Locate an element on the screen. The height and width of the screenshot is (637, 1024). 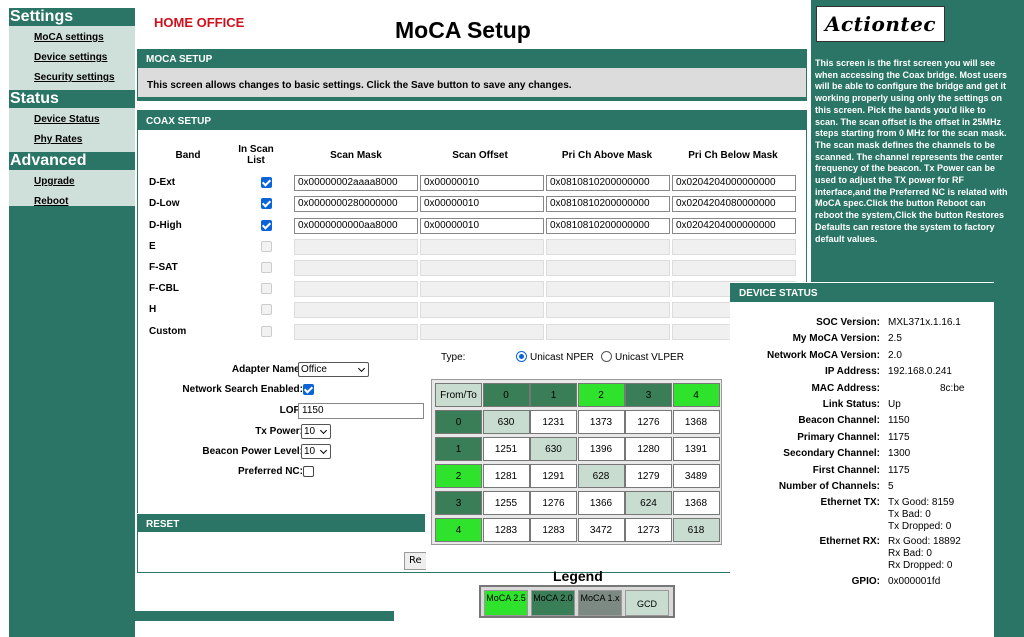
matrix-cell: 1280 is located at coordinates (648, 449).